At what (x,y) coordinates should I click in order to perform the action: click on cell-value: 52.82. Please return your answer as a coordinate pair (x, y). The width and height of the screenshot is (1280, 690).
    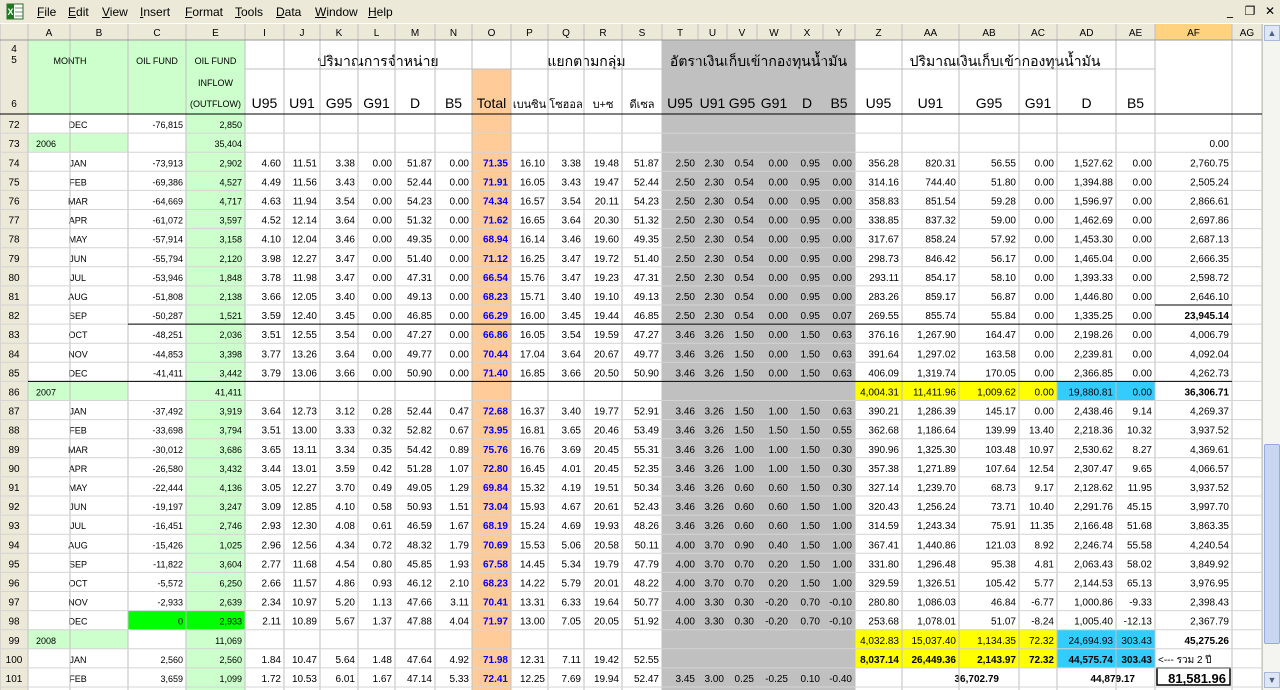
    Looking at the image, I should click on (419, 431).